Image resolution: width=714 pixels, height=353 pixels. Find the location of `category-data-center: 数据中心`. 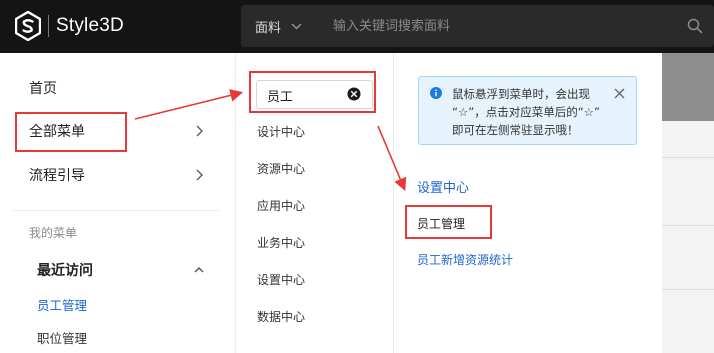

category-data-center: 数据中心 is located at coordinates (281, 316).